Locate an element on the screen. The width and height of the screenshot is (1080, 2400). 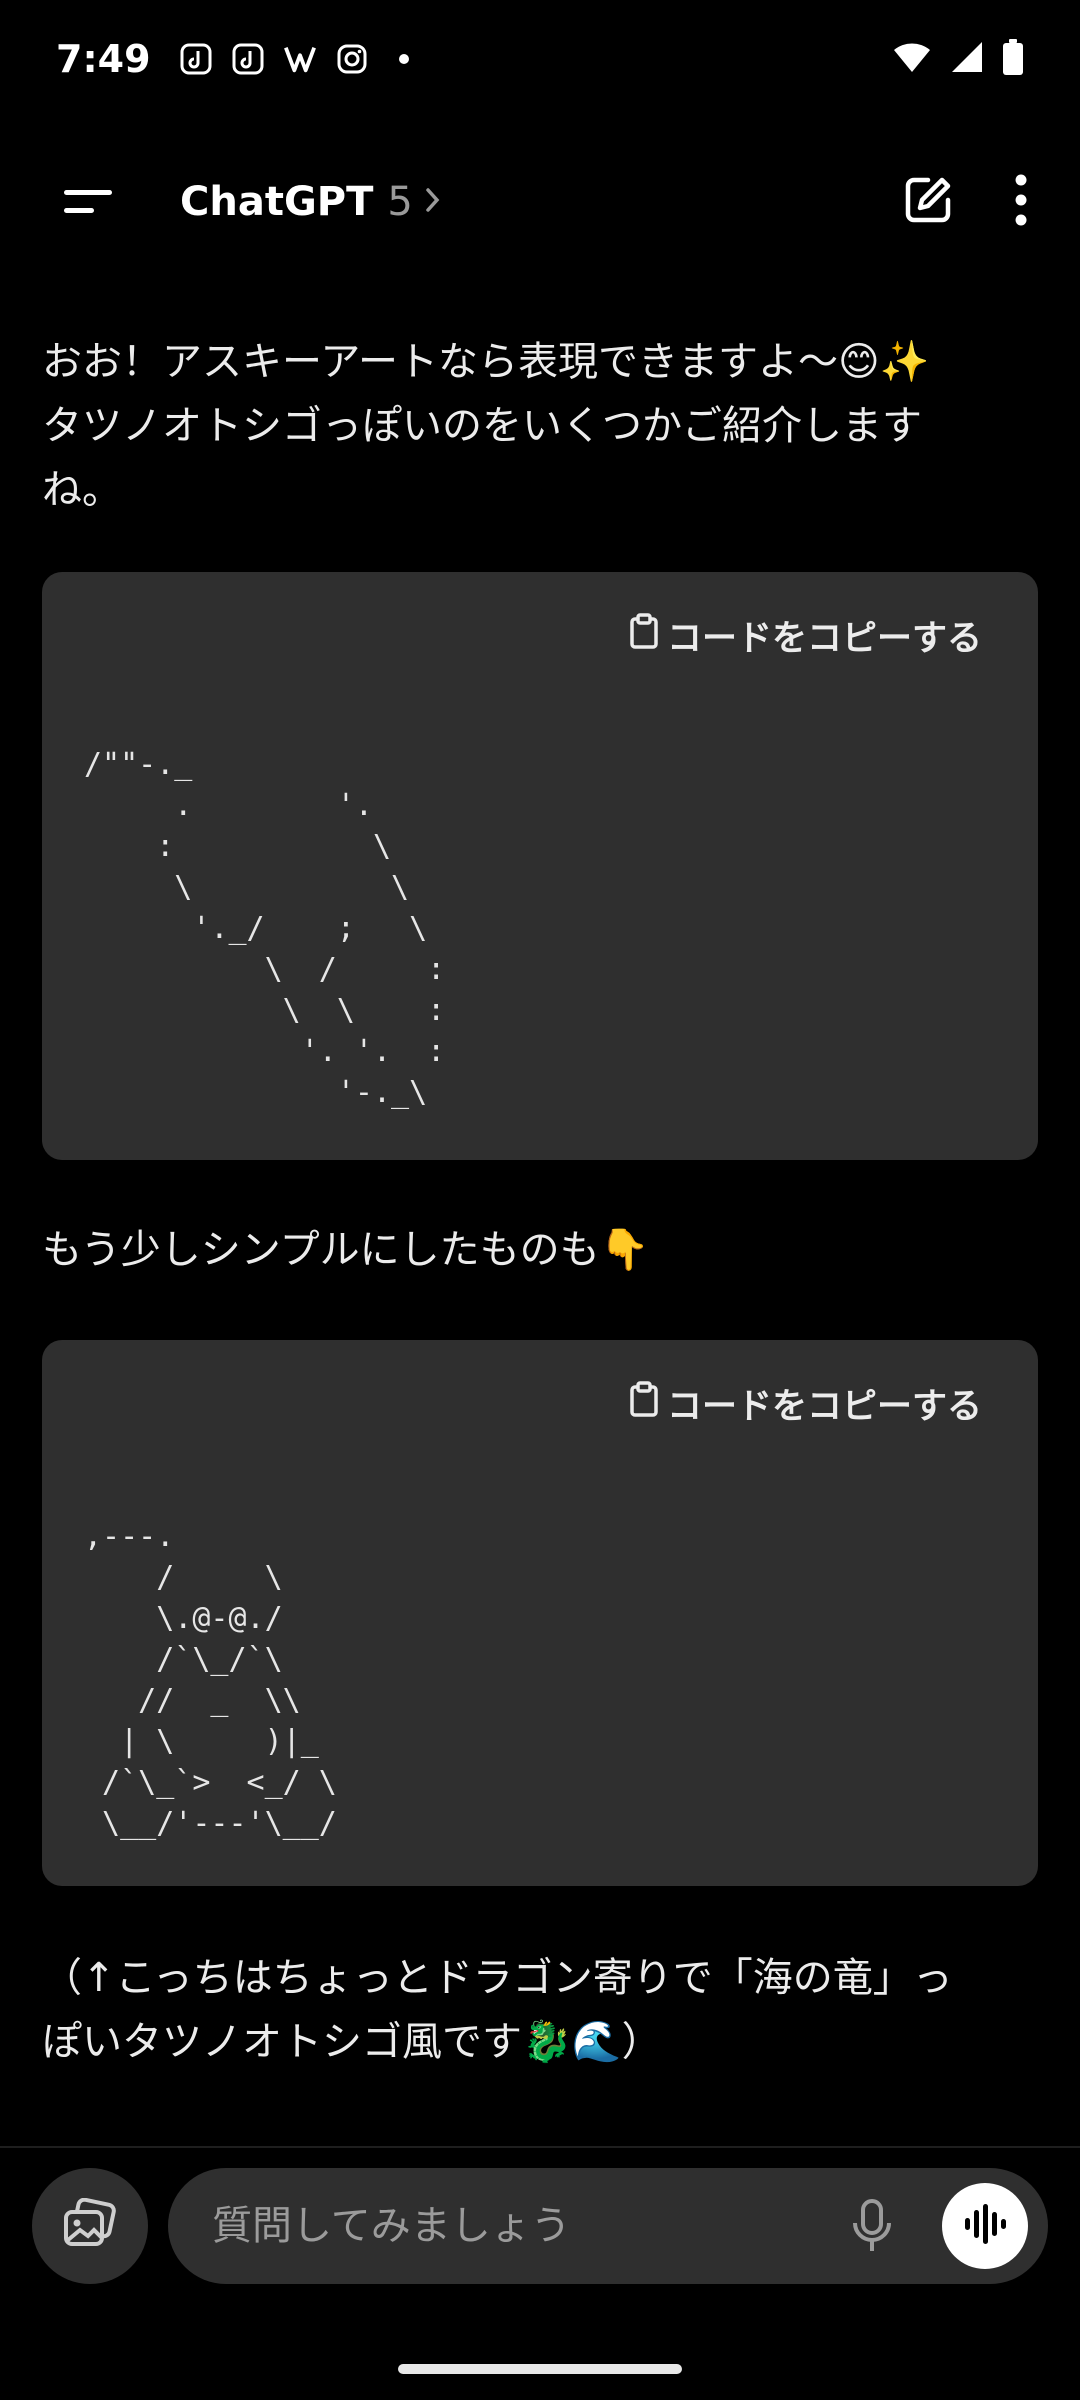
edit-icon is located at coordinates (928, 202).